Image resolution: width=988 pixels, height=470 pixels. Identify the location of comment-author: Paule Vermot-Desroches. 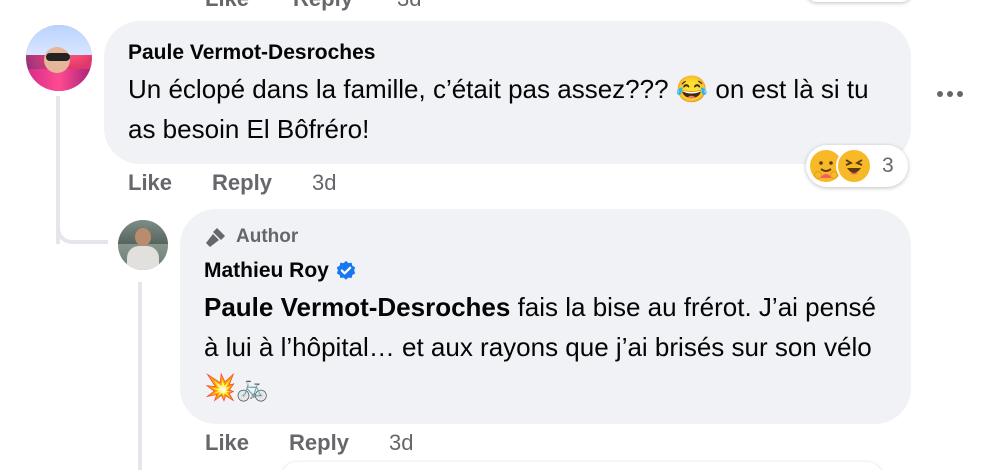
(507, 53).